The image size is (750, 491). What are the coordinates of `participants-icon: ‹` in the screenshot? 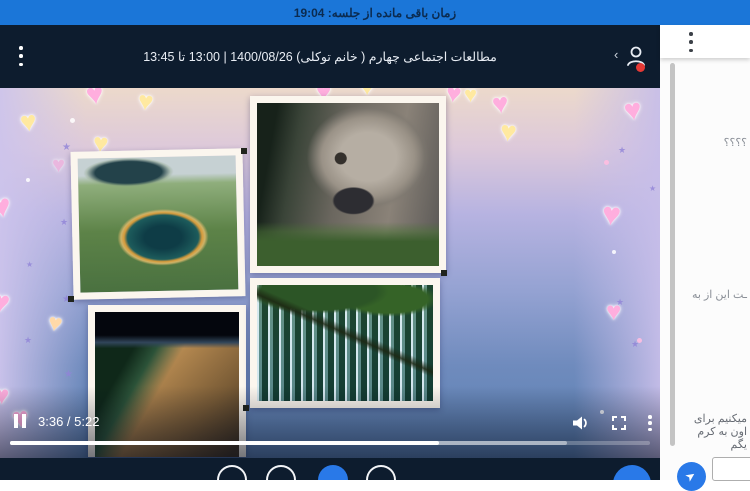 It's located at (630, 58).